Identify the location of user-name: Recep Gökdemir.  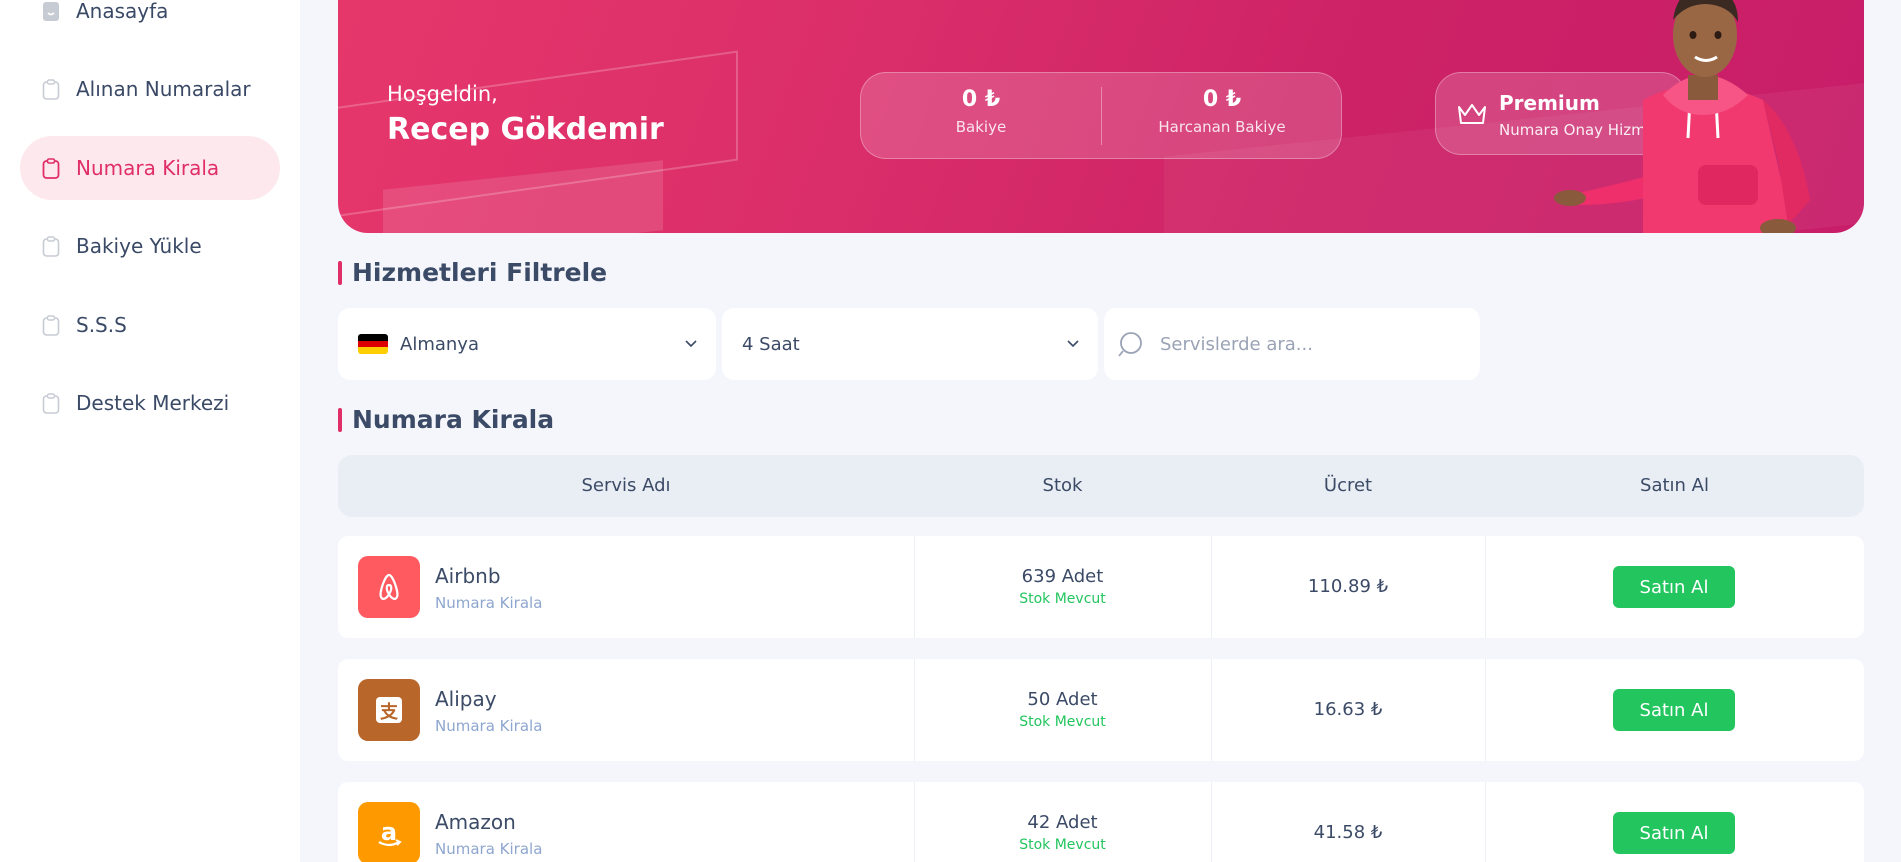
(525, 129).